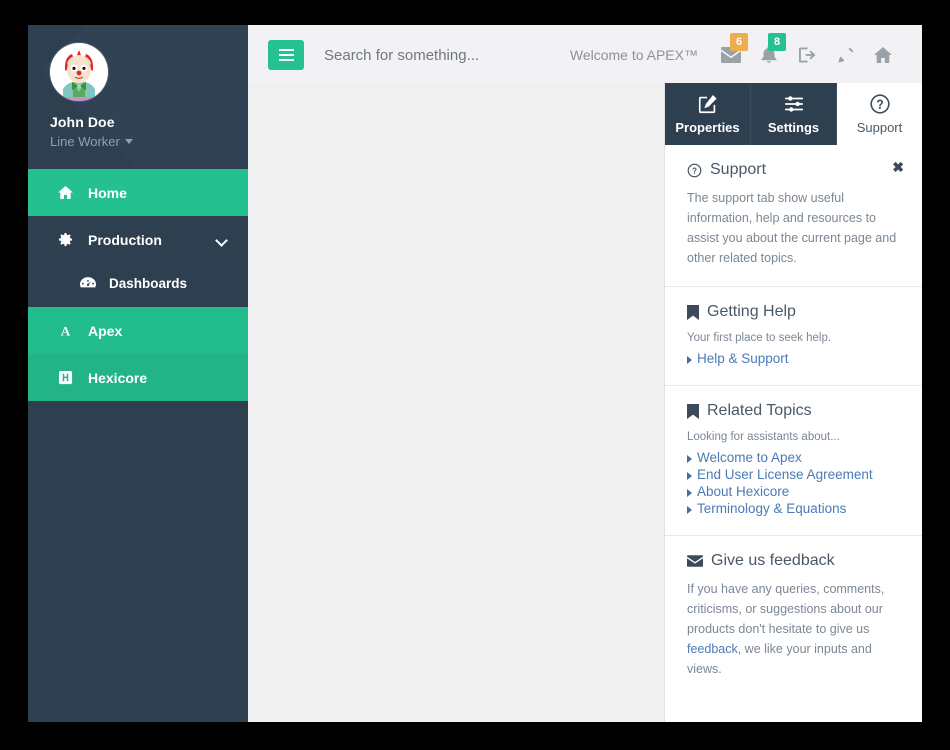 The height and width of the screenshot is (750, 950). Describe the element at coordinates (707, 104) in the screenshot. I see `edit-square-icon` at that location.